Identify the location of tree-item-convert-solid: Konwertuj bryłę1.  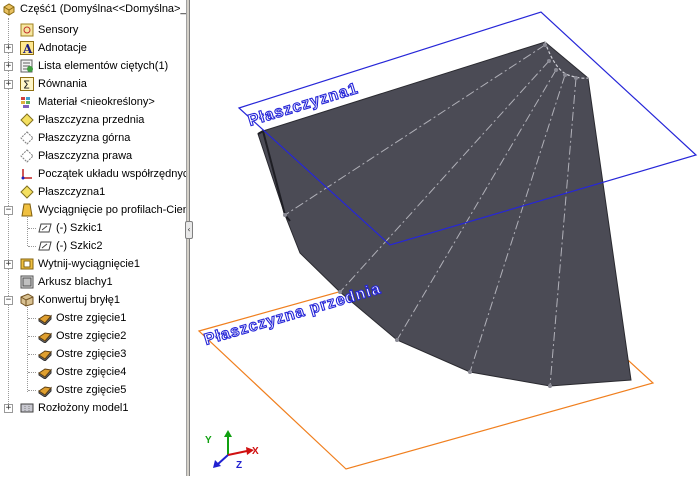
(70, 300).